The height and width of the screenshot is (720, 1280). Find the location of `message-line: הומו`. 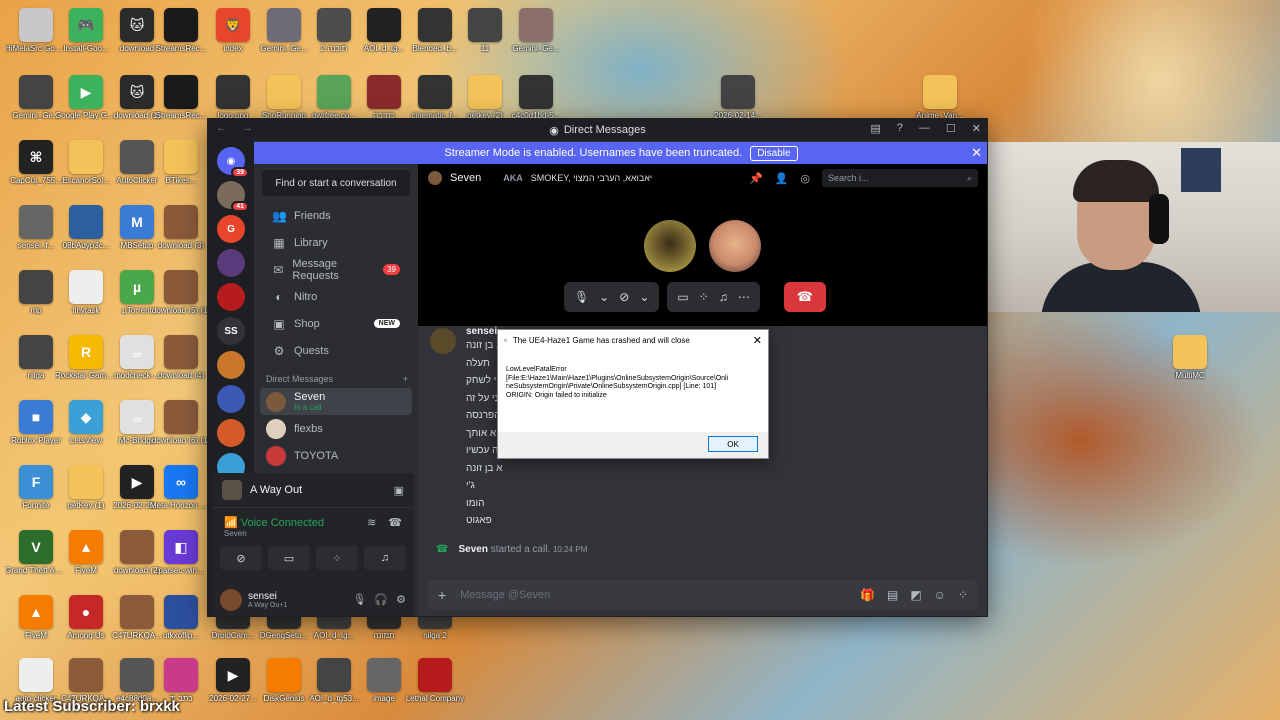

message-line: הומו is located at coordinates (475, 503).